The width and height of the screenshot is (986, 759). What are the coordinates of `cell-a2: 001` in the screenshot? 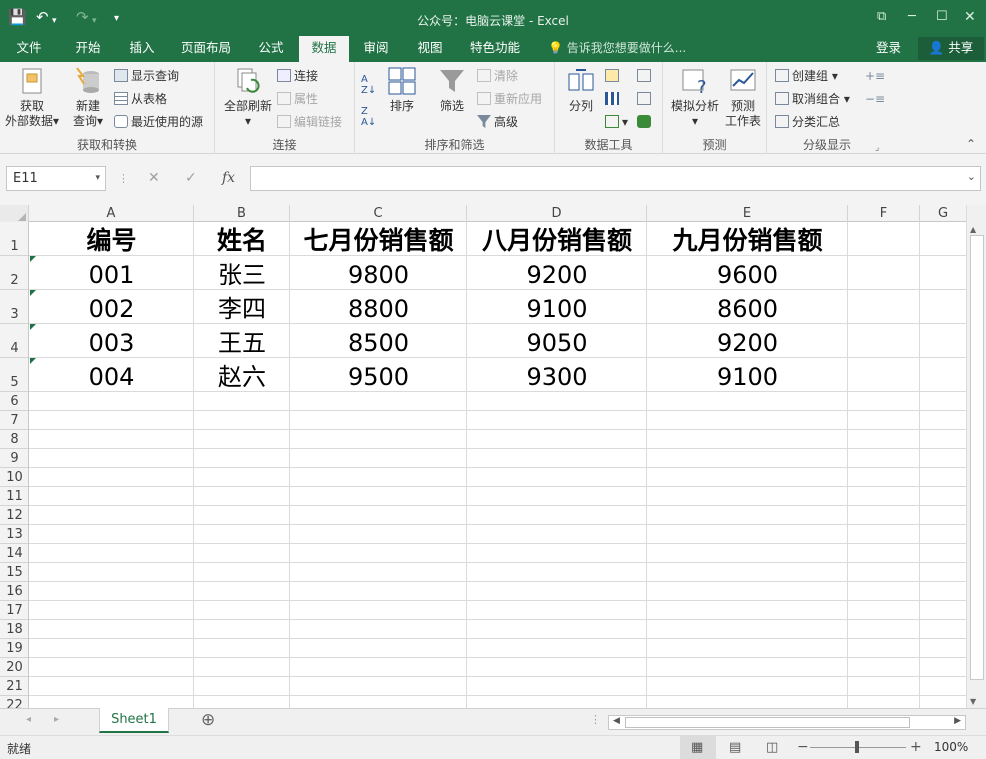 It's located at (111, 273).